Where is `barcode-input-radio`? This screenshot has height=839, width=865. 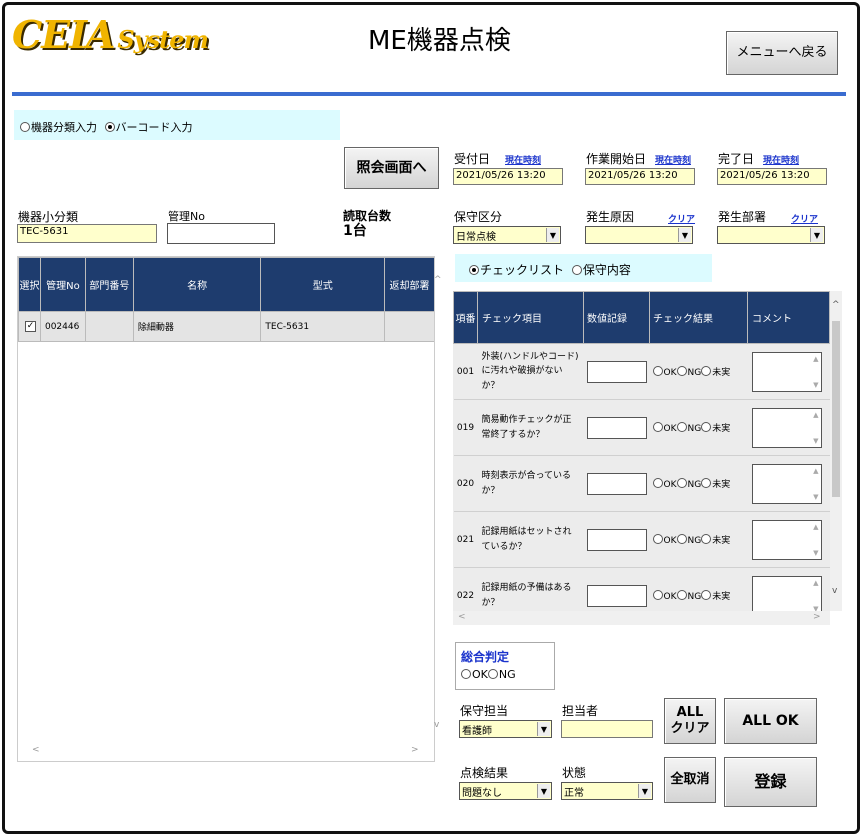
barcode-input-radio is located at coordinates (109, 127).